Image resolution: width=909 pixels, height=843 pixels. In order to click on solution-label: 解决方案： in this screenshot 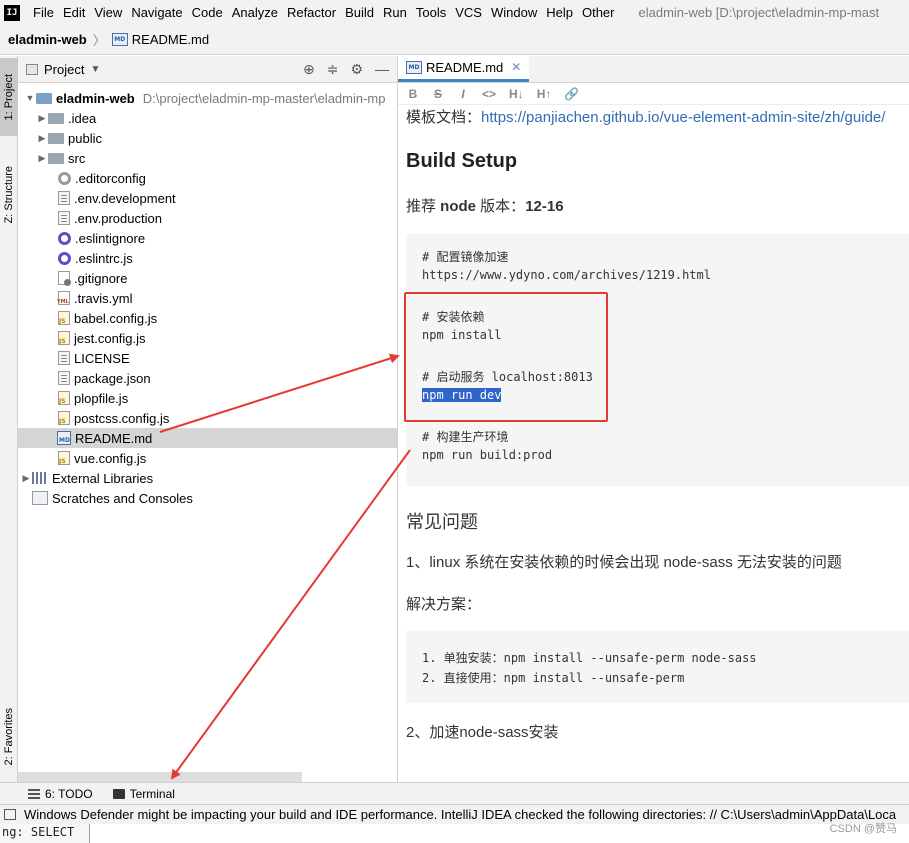, I will do `click(444, 604)`.